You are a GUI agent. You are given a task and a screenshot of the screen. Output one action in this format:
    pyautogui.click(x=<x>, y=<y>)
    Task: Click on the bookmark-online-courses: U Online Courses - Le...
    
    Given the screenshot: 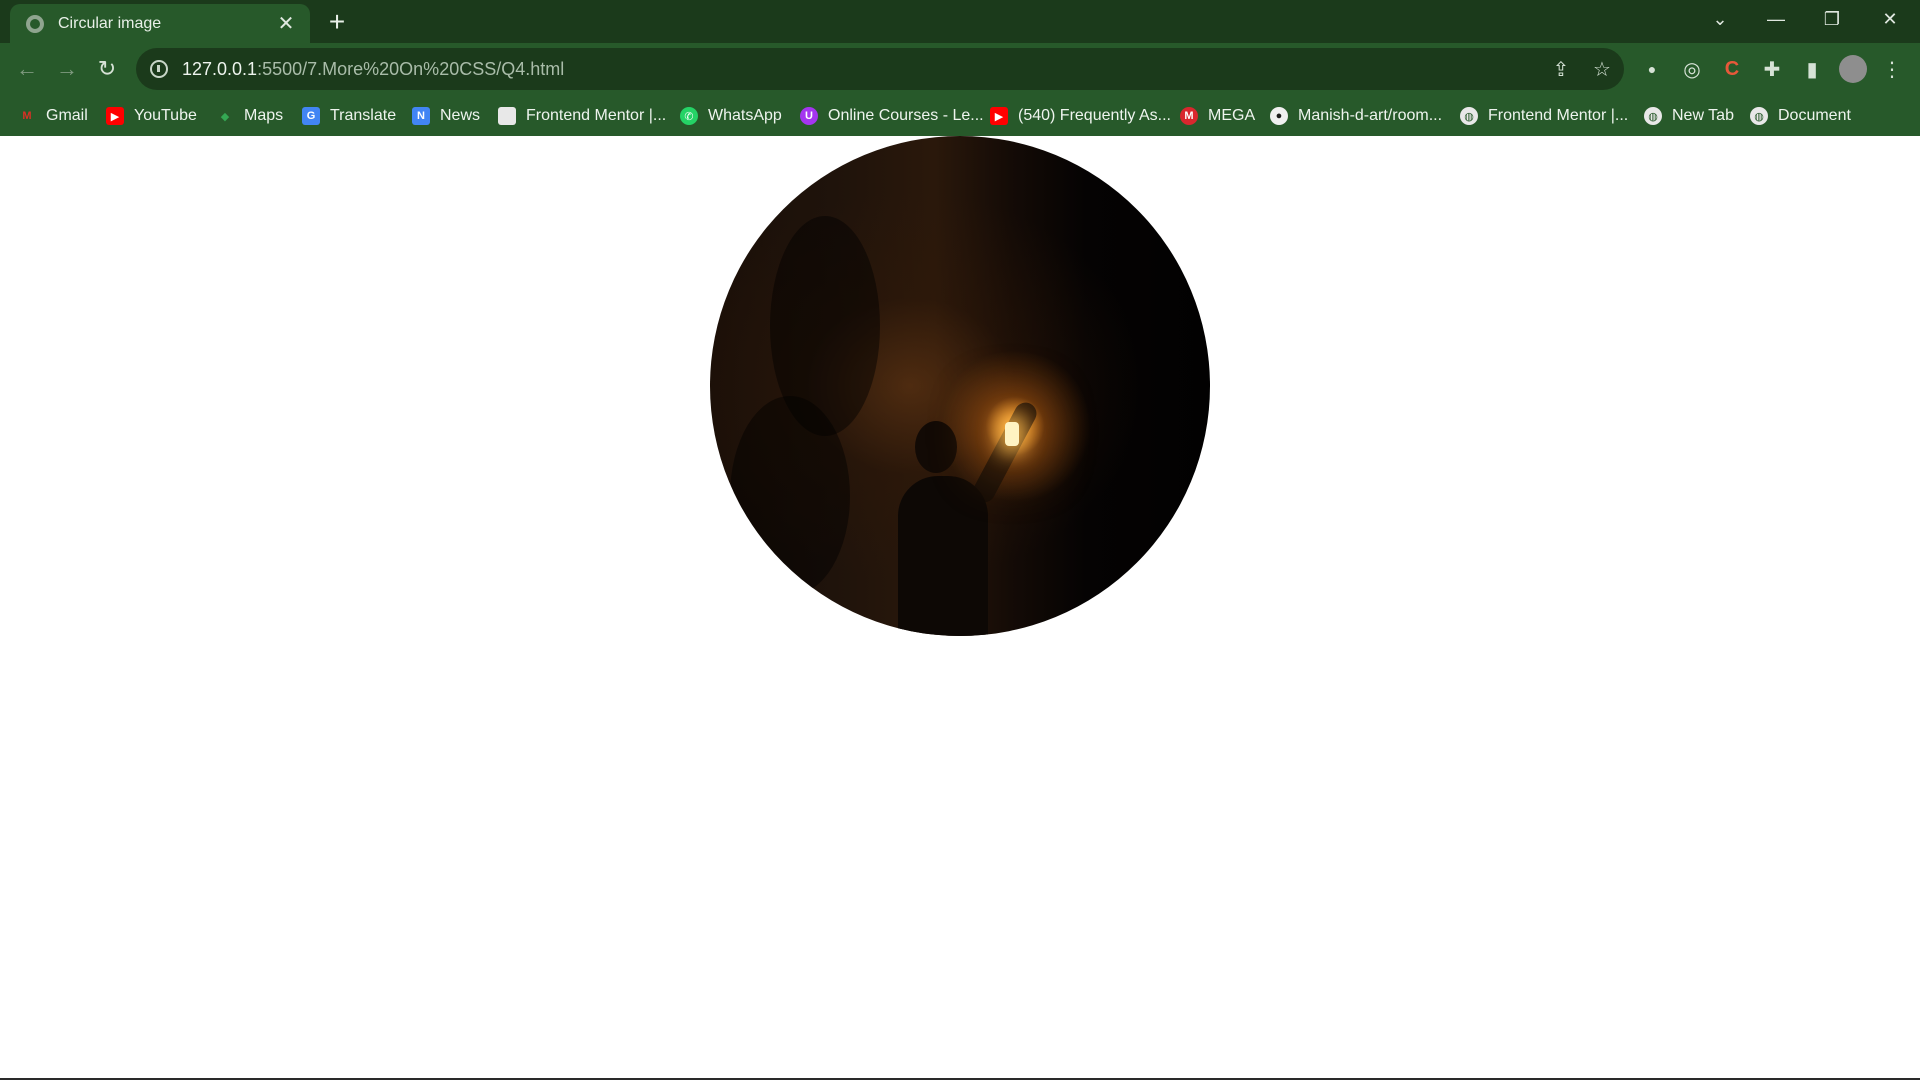 What is the action you would take?
    pyautogui.click(x=892, y=116)
    